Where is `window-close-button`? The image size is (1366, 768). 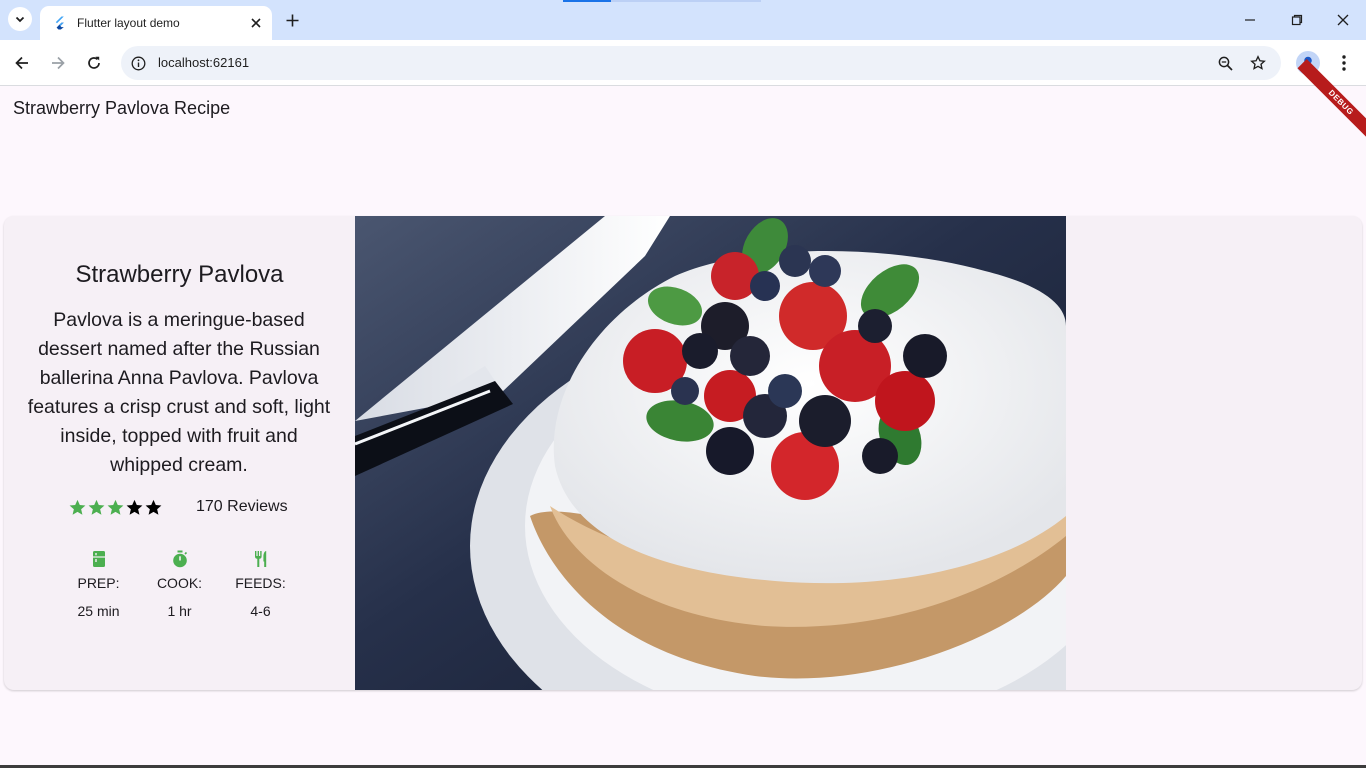
window-close-button is located at coordinates (1343, 20).